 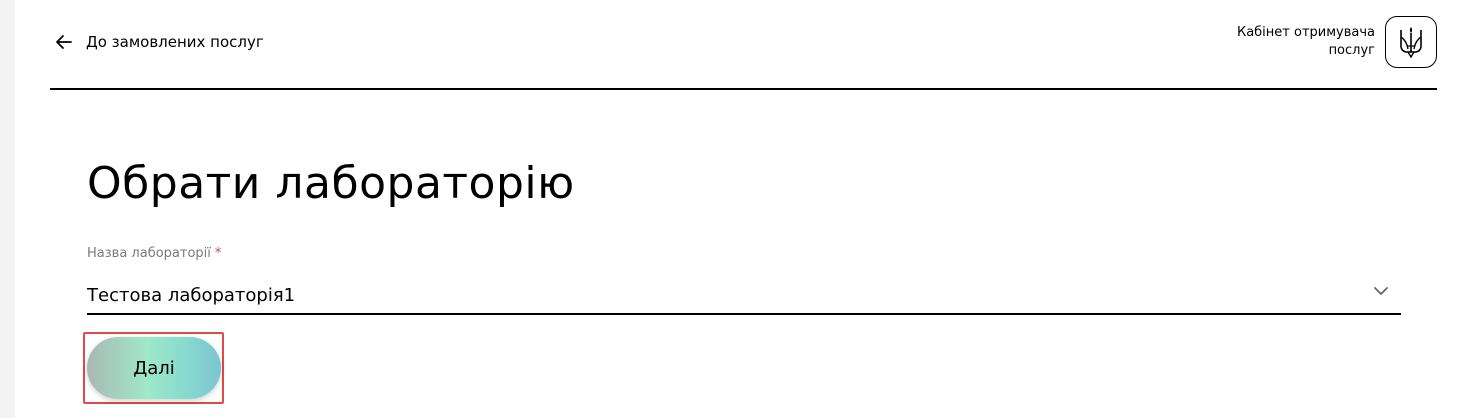 What do you see at coordinates (175, 42) in the screenshot?
I see `back-link-label: До замовлених послуг` at bounding box center [175, 42].